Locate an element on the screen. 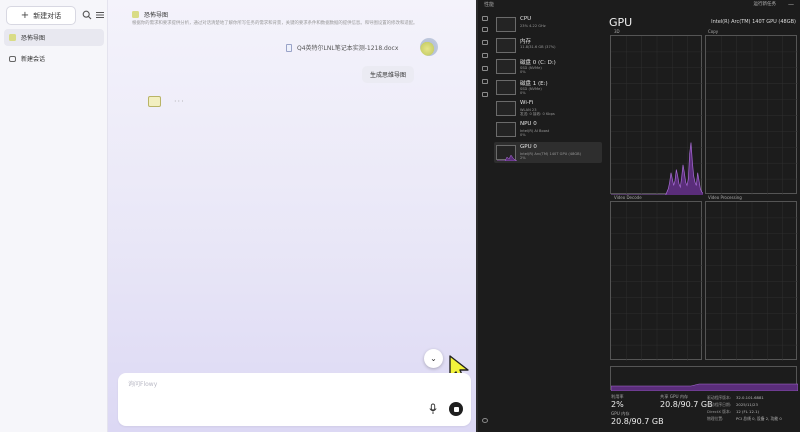 This screenshot has height=432, width=800. device-item-disk0: 磁盘 0 (C: D:) SSD (NVMe) 0% is located at coordinates (548, 66).